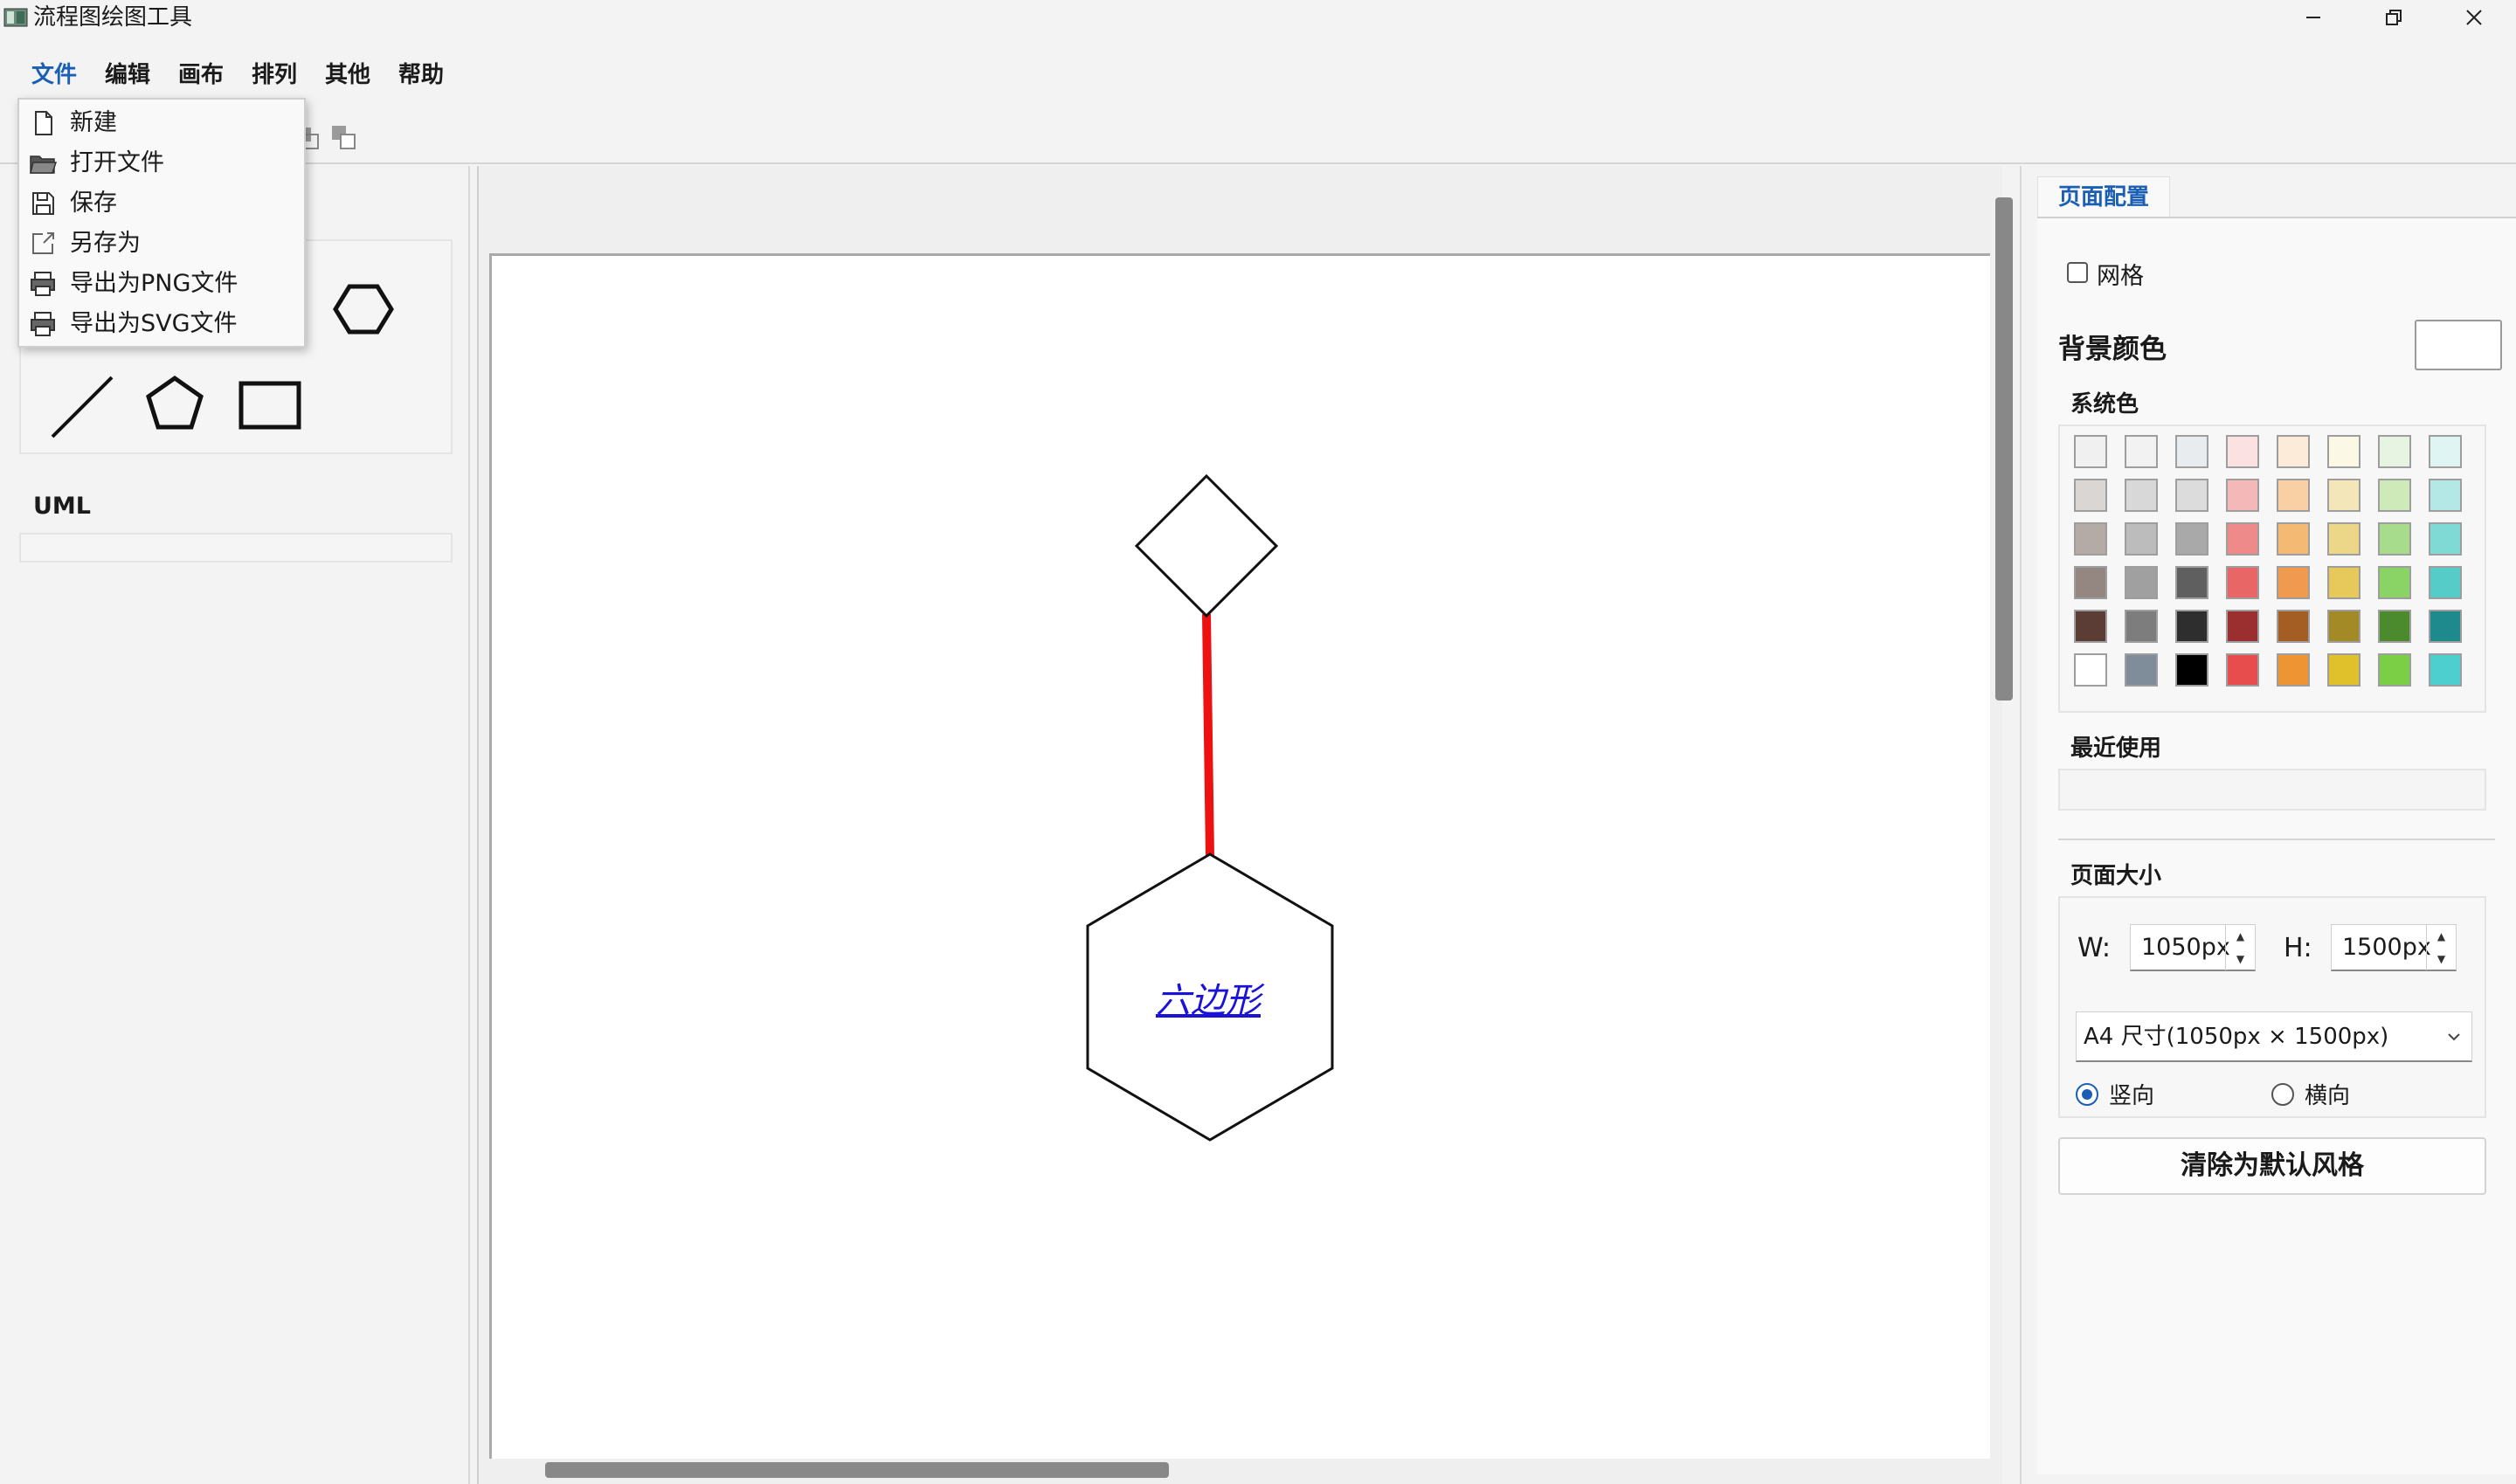 This screenshot has height=1484, width=2516. I want to click on menu-other: 其他, so click(347, 75).